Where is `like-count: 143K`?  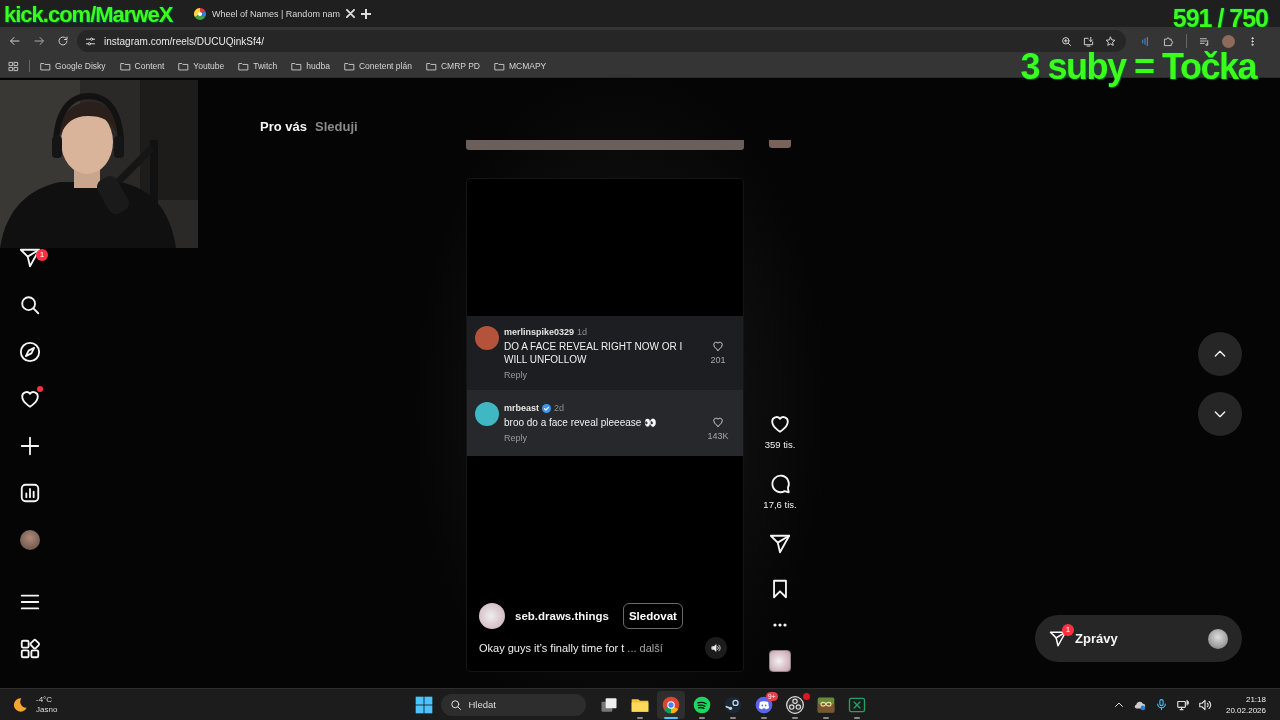 like-count: 143K is located at coordinates (718, 436).